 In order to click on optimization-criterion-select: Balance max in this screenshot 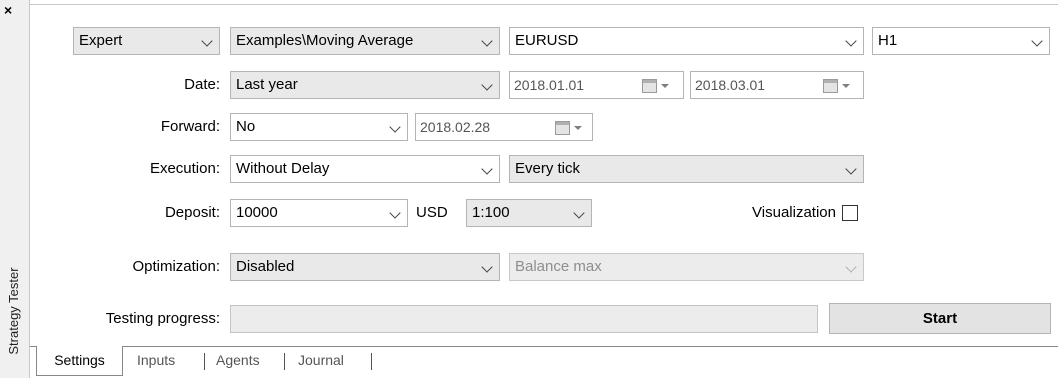, I will do `click(686, 267)`.